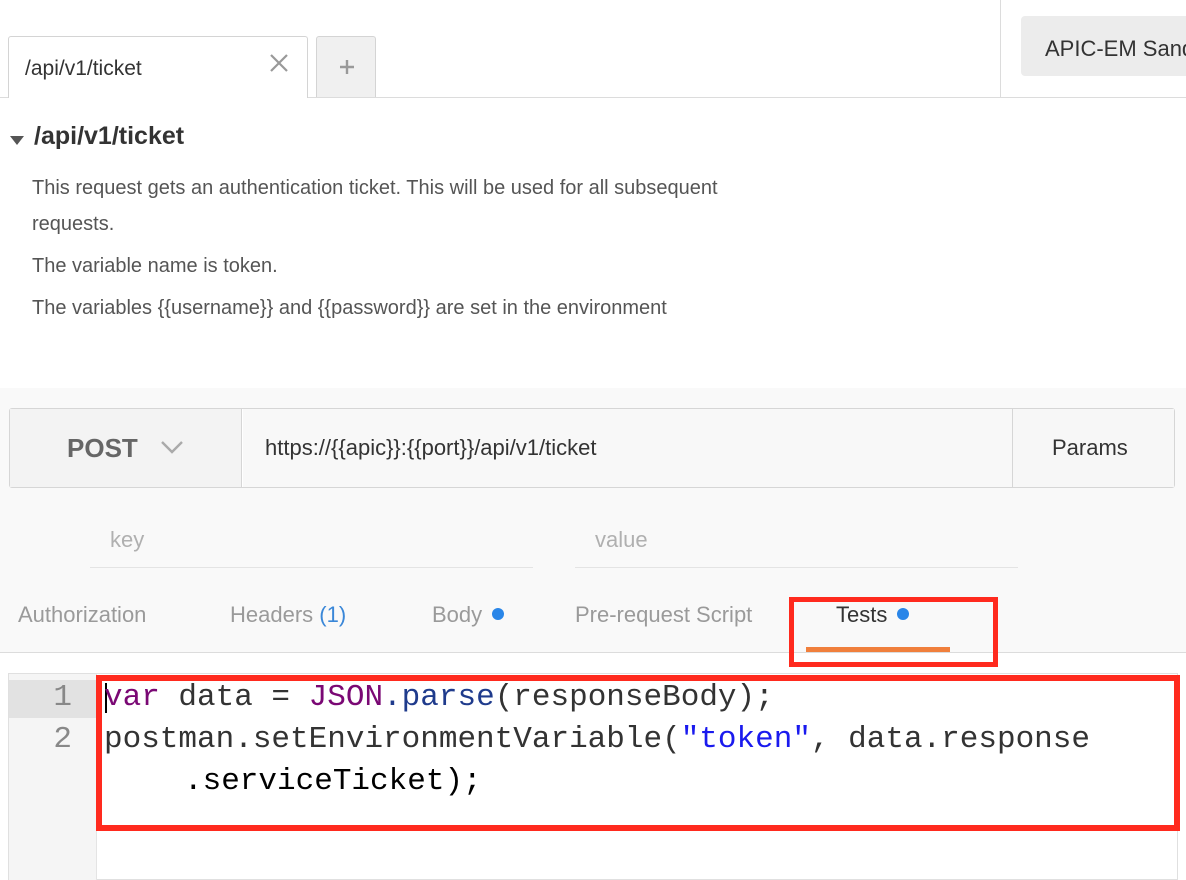 The width and height of the screenshot is (1186, 880). Describe the element at coordinates (158, 67) in the screenshot. I see `request-tab: /api/v1/ticket` at that location.